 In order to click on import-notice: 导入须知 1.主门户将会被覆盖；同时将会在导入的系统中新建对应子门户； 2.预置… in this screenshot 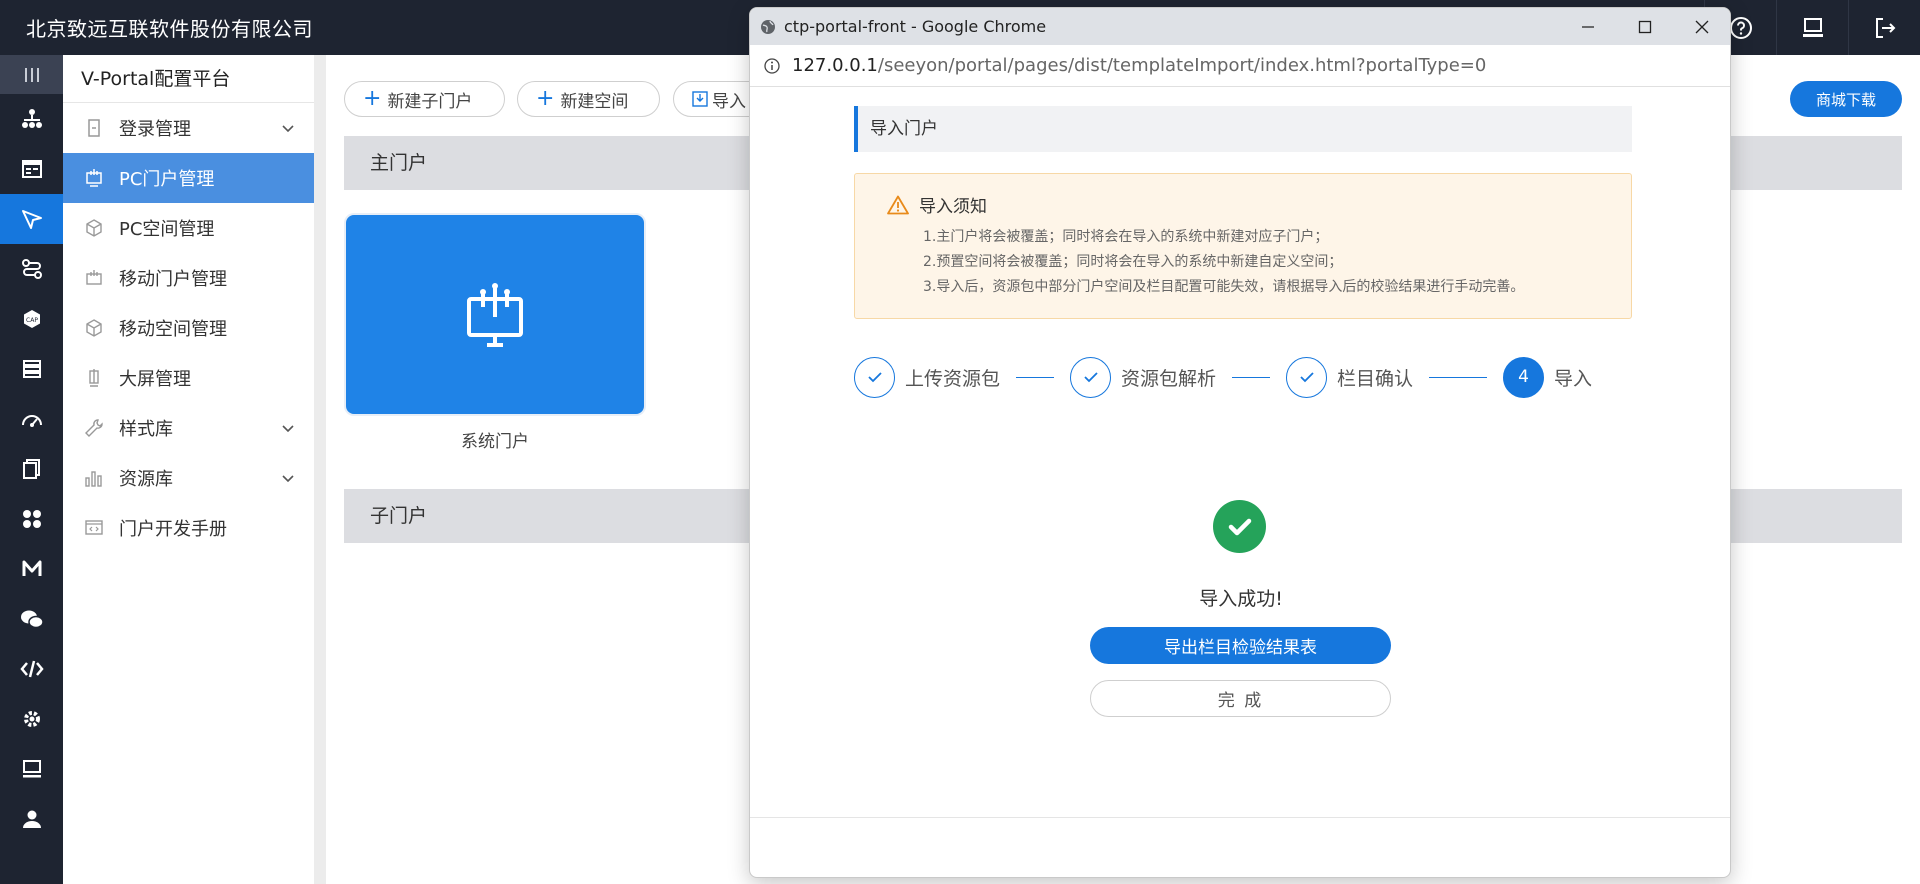, I will do `click(1243, 246)`.